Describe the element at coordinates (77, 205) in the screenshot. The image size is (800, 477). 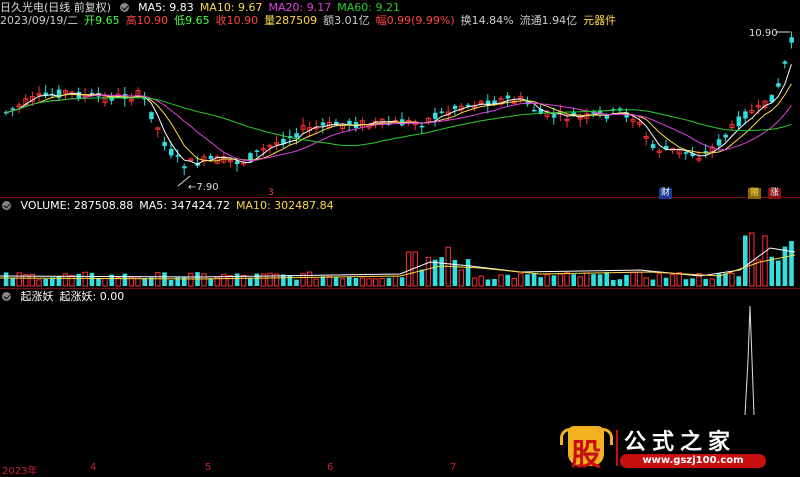
I see `volume-label: VOLUME: 287508.88` at that location.